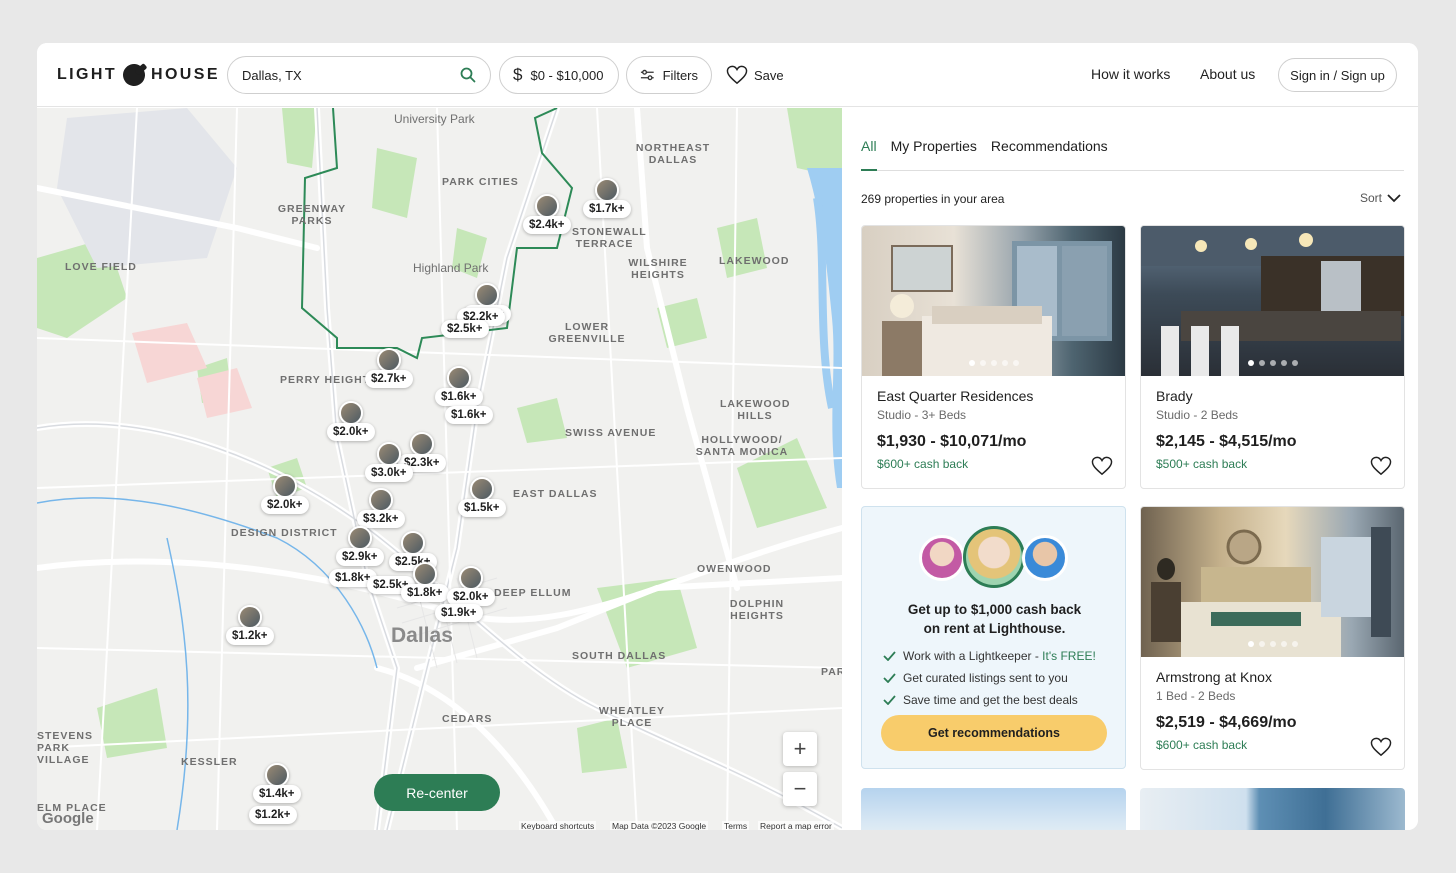  I want to click on map-marker: $2.9k+, so click(360, 546).